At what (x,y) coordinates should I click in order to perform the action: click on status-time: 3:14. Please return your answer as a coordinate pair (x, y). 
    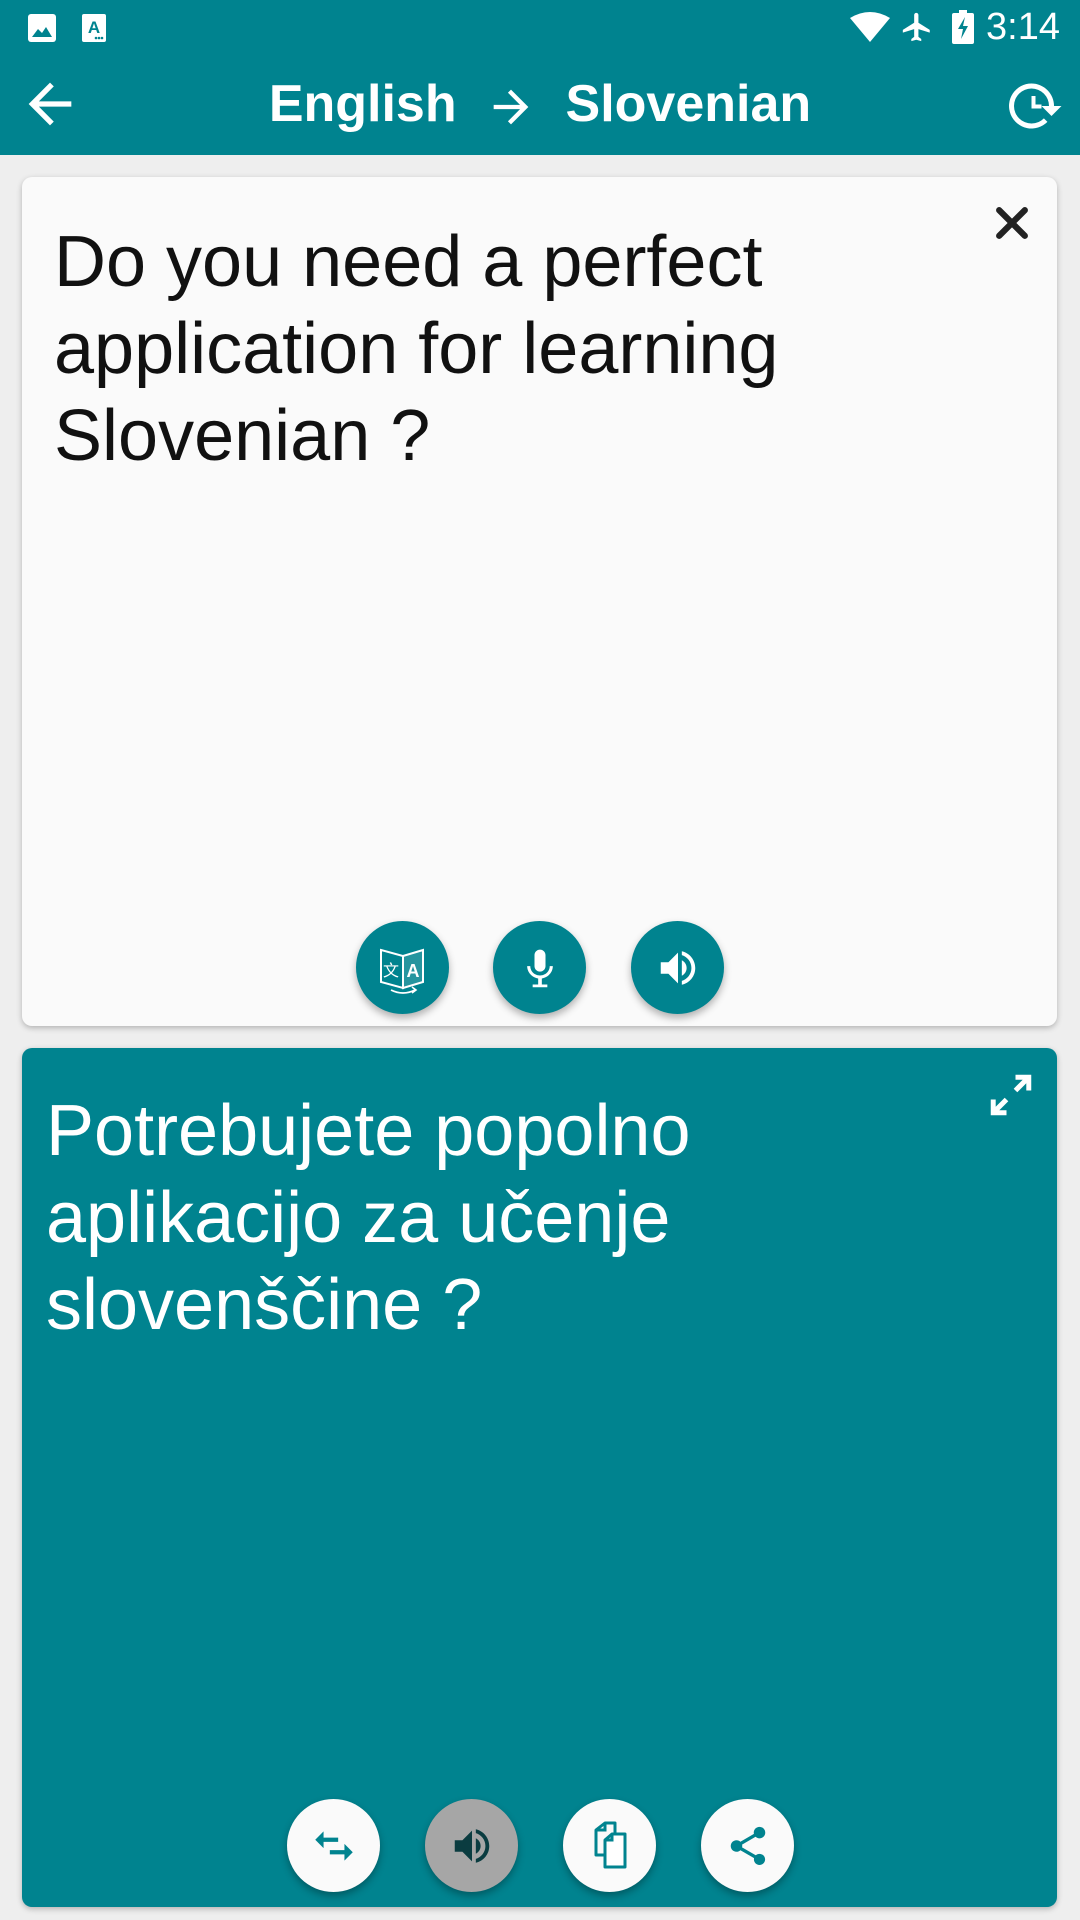
    Looking at the image, I should click on (1023, 27).